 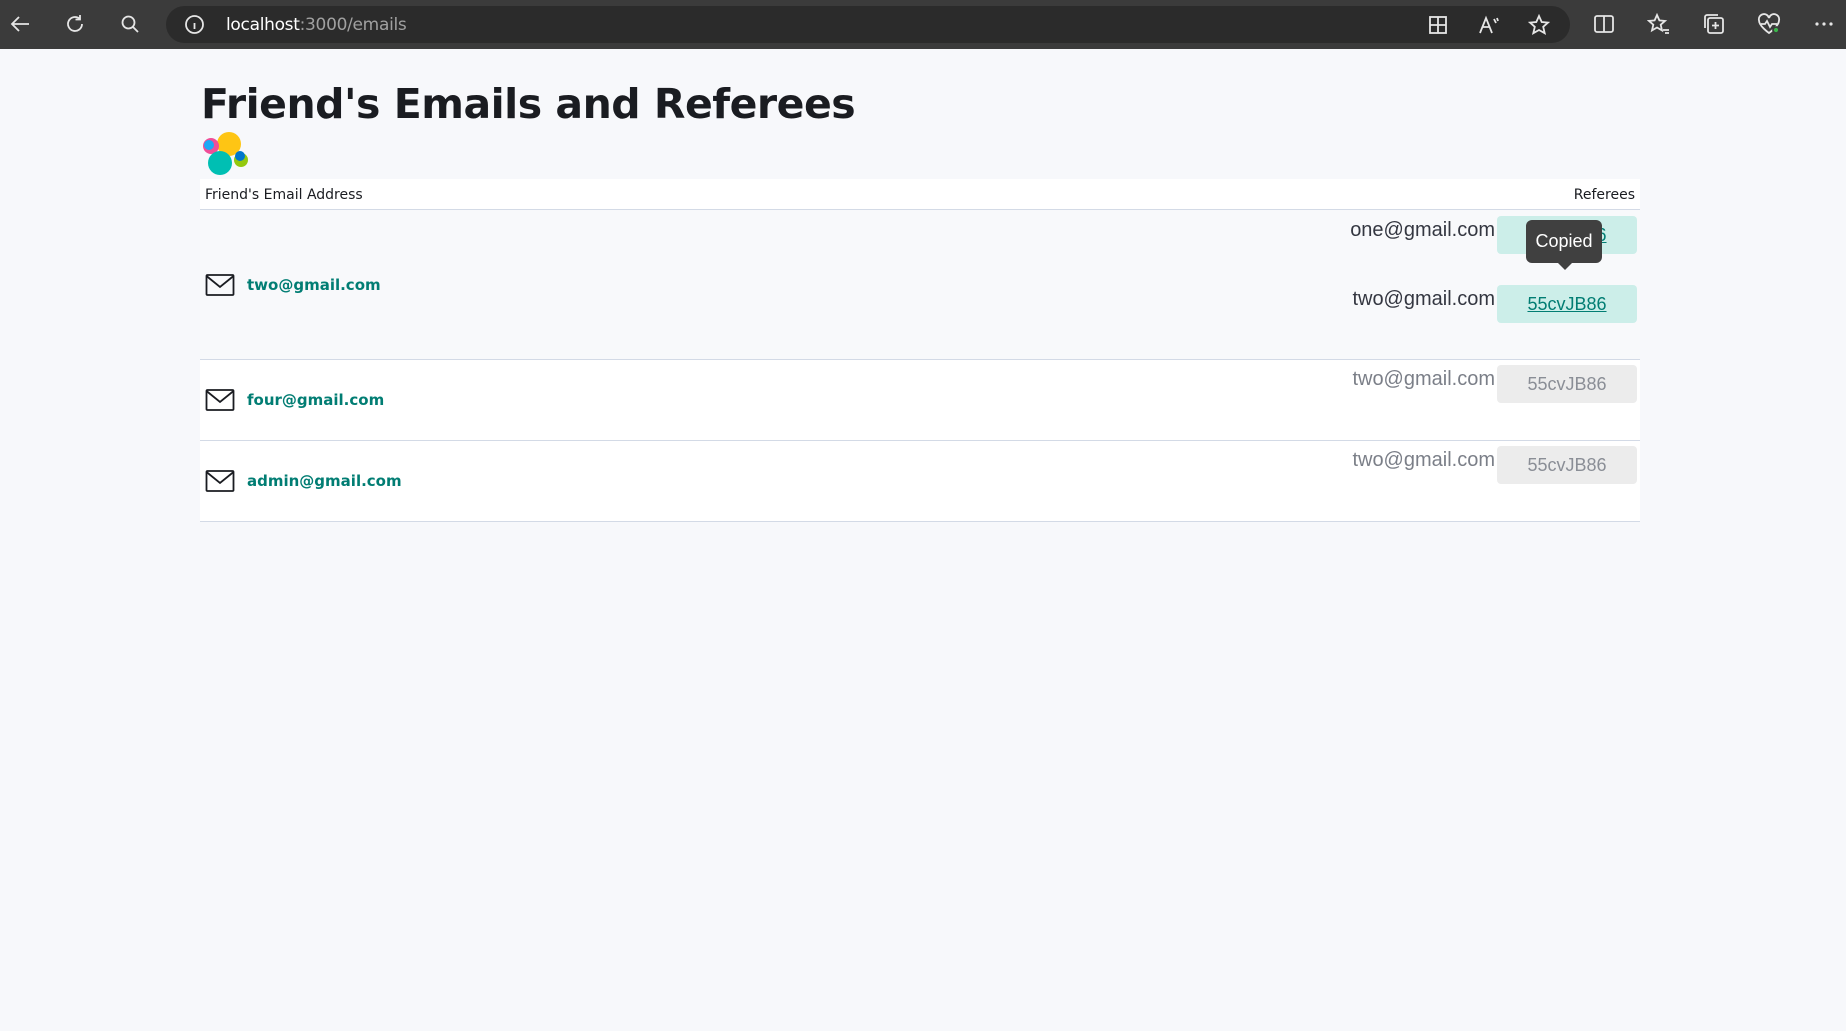 I want to click on split-screen-icon, so click(x=1604, y=24).